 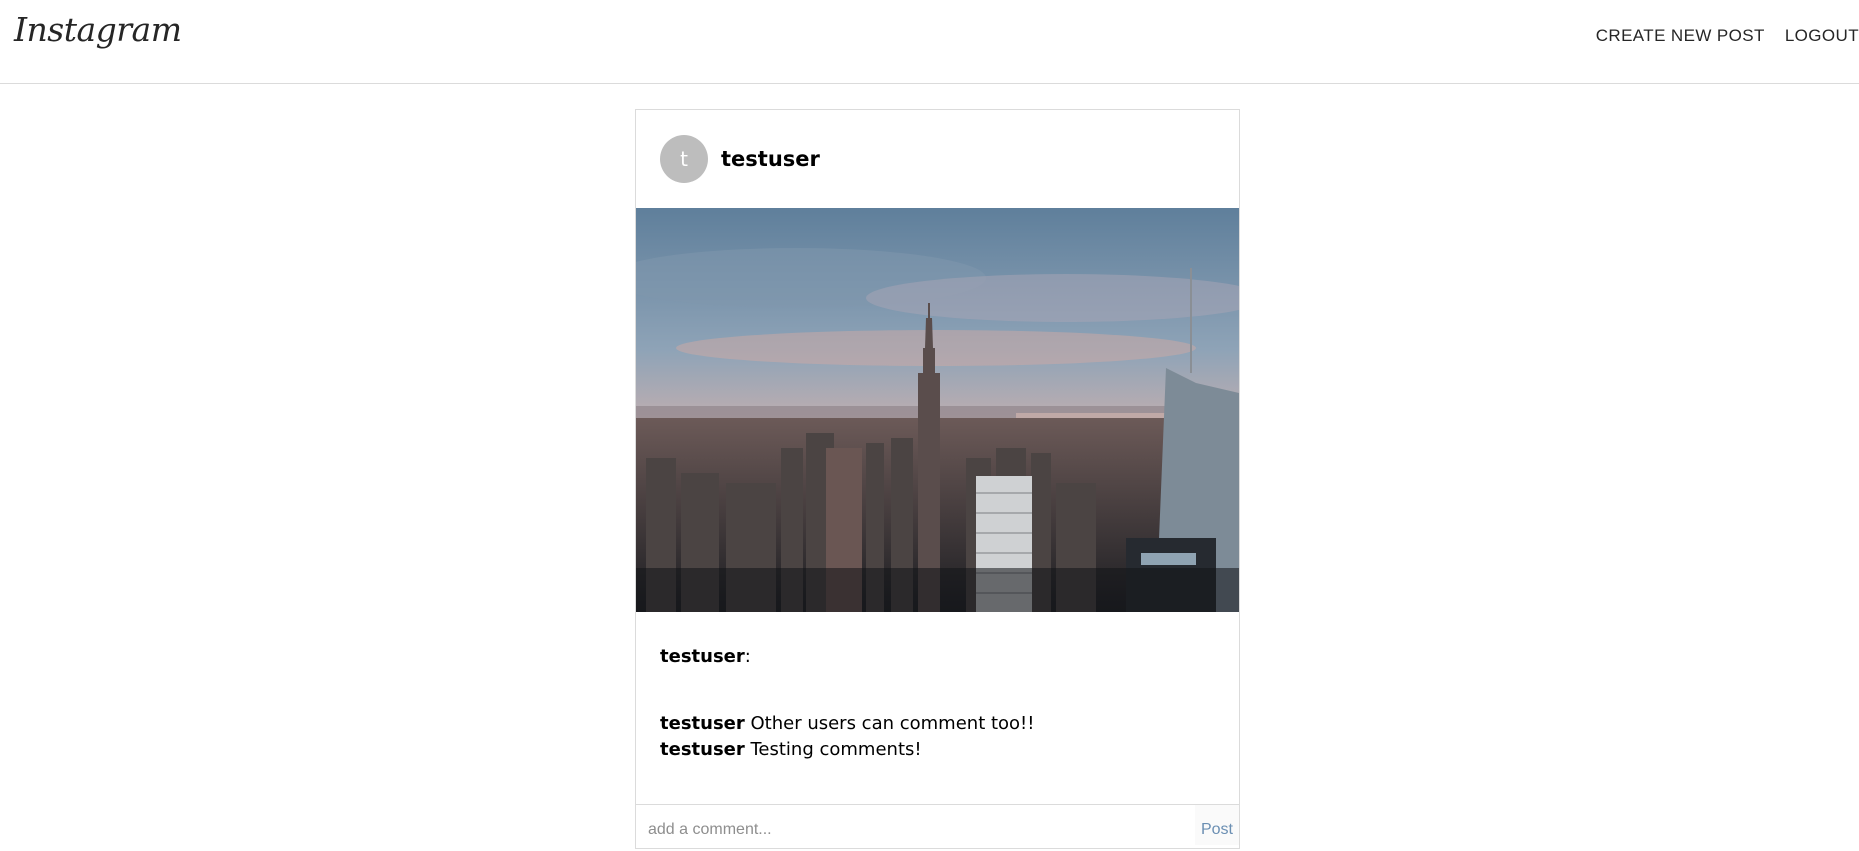 What do you see at coordinates (937, 639) in the screenshot?
I see `post-caption: testuser:` at bounding box center [937, 639].